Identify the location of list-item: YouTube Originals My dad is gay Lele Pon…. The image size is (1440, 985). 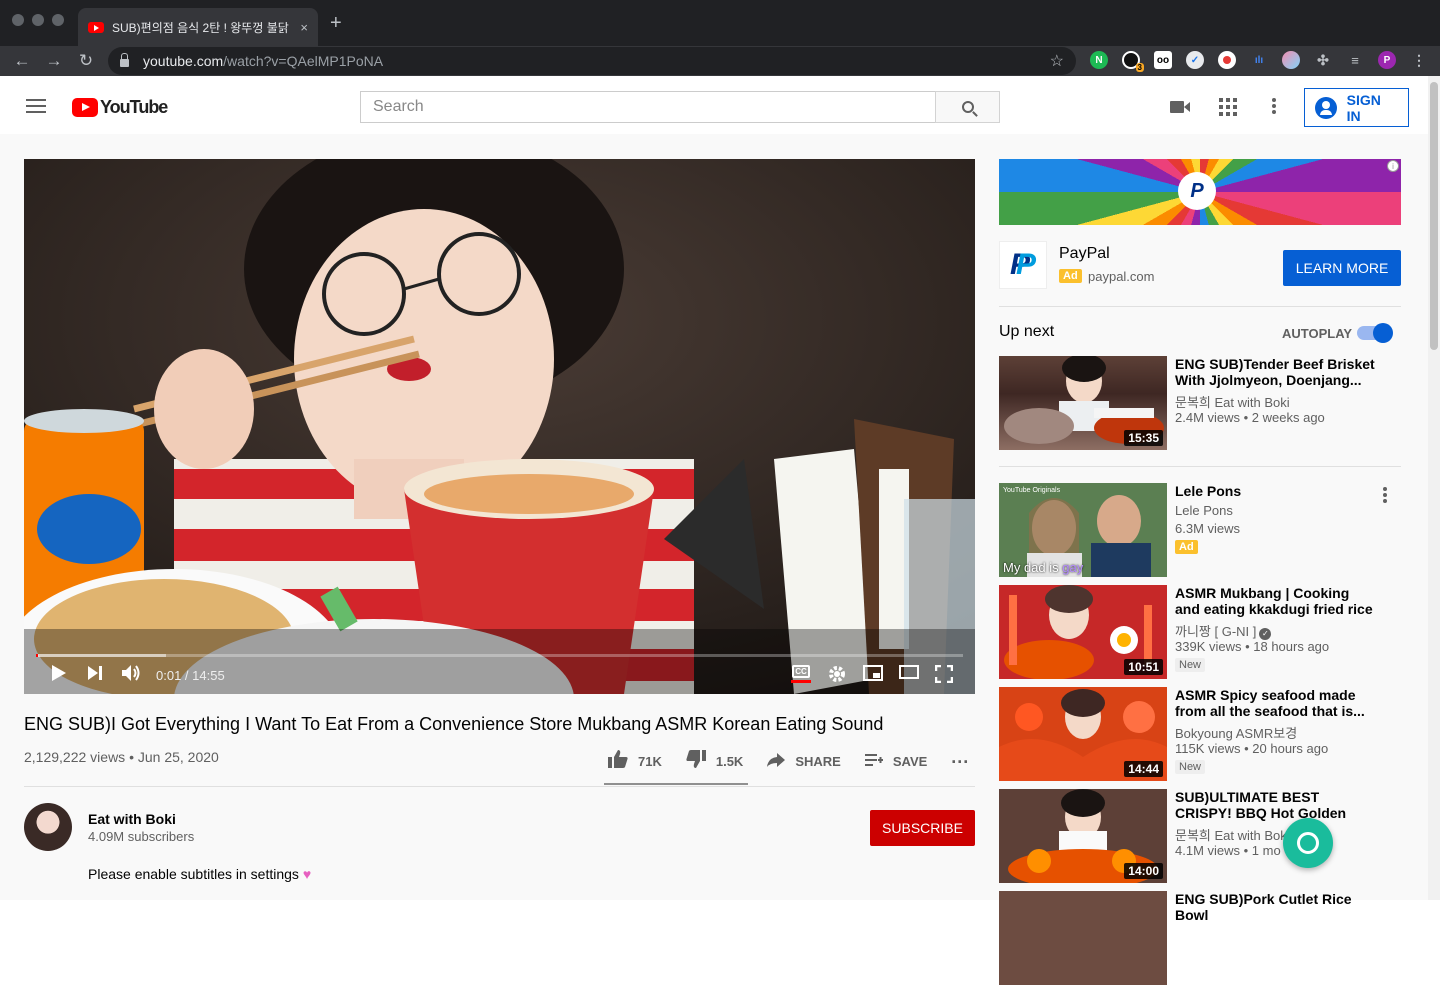
(1200, 530).